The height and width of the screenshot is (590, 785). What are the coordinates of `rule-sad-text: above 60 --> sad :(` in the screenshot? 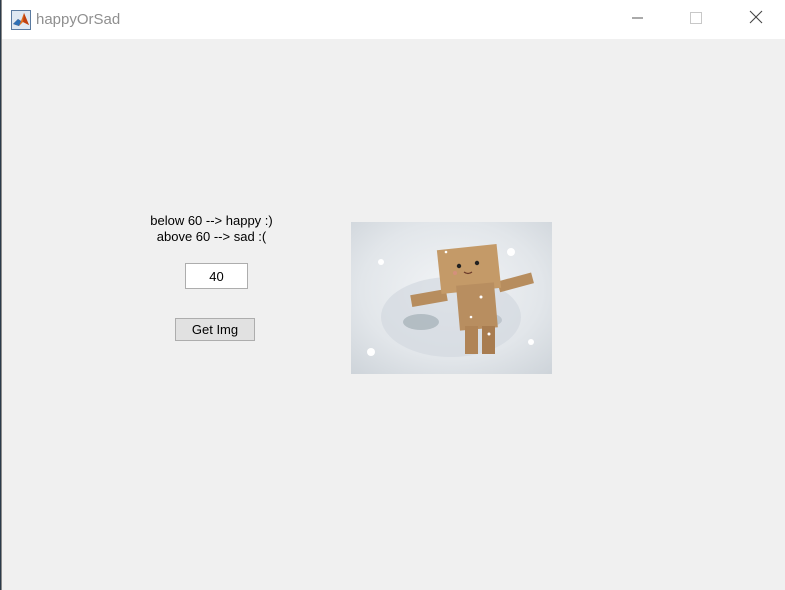 It's located at (211, 236).